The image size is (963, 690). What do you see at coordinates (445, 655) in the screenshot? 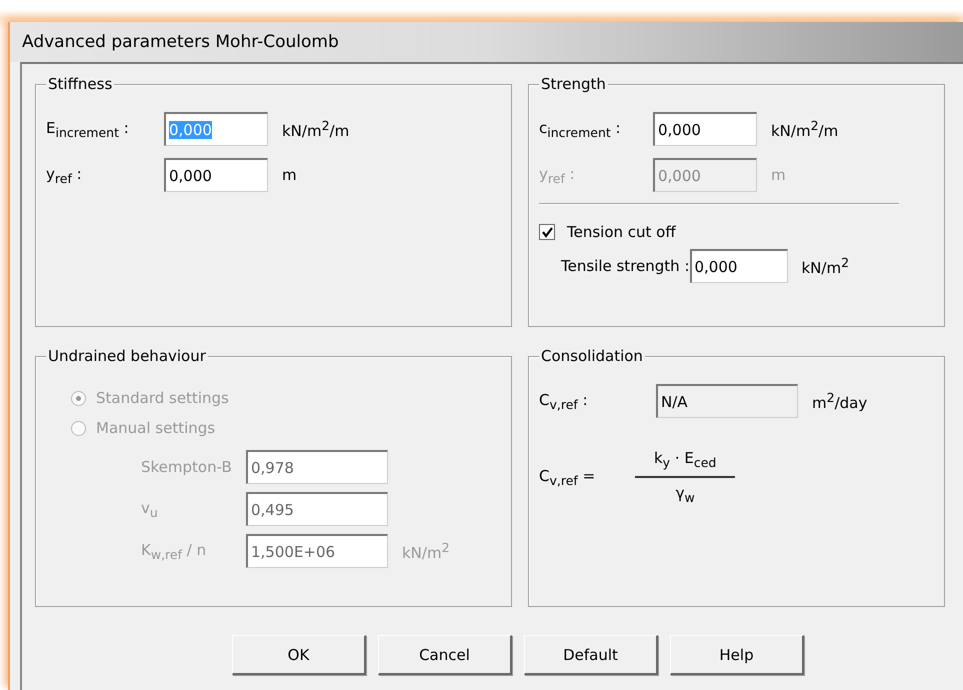
I see `dialog-button: Cancel` at bounding box center [445, 655].